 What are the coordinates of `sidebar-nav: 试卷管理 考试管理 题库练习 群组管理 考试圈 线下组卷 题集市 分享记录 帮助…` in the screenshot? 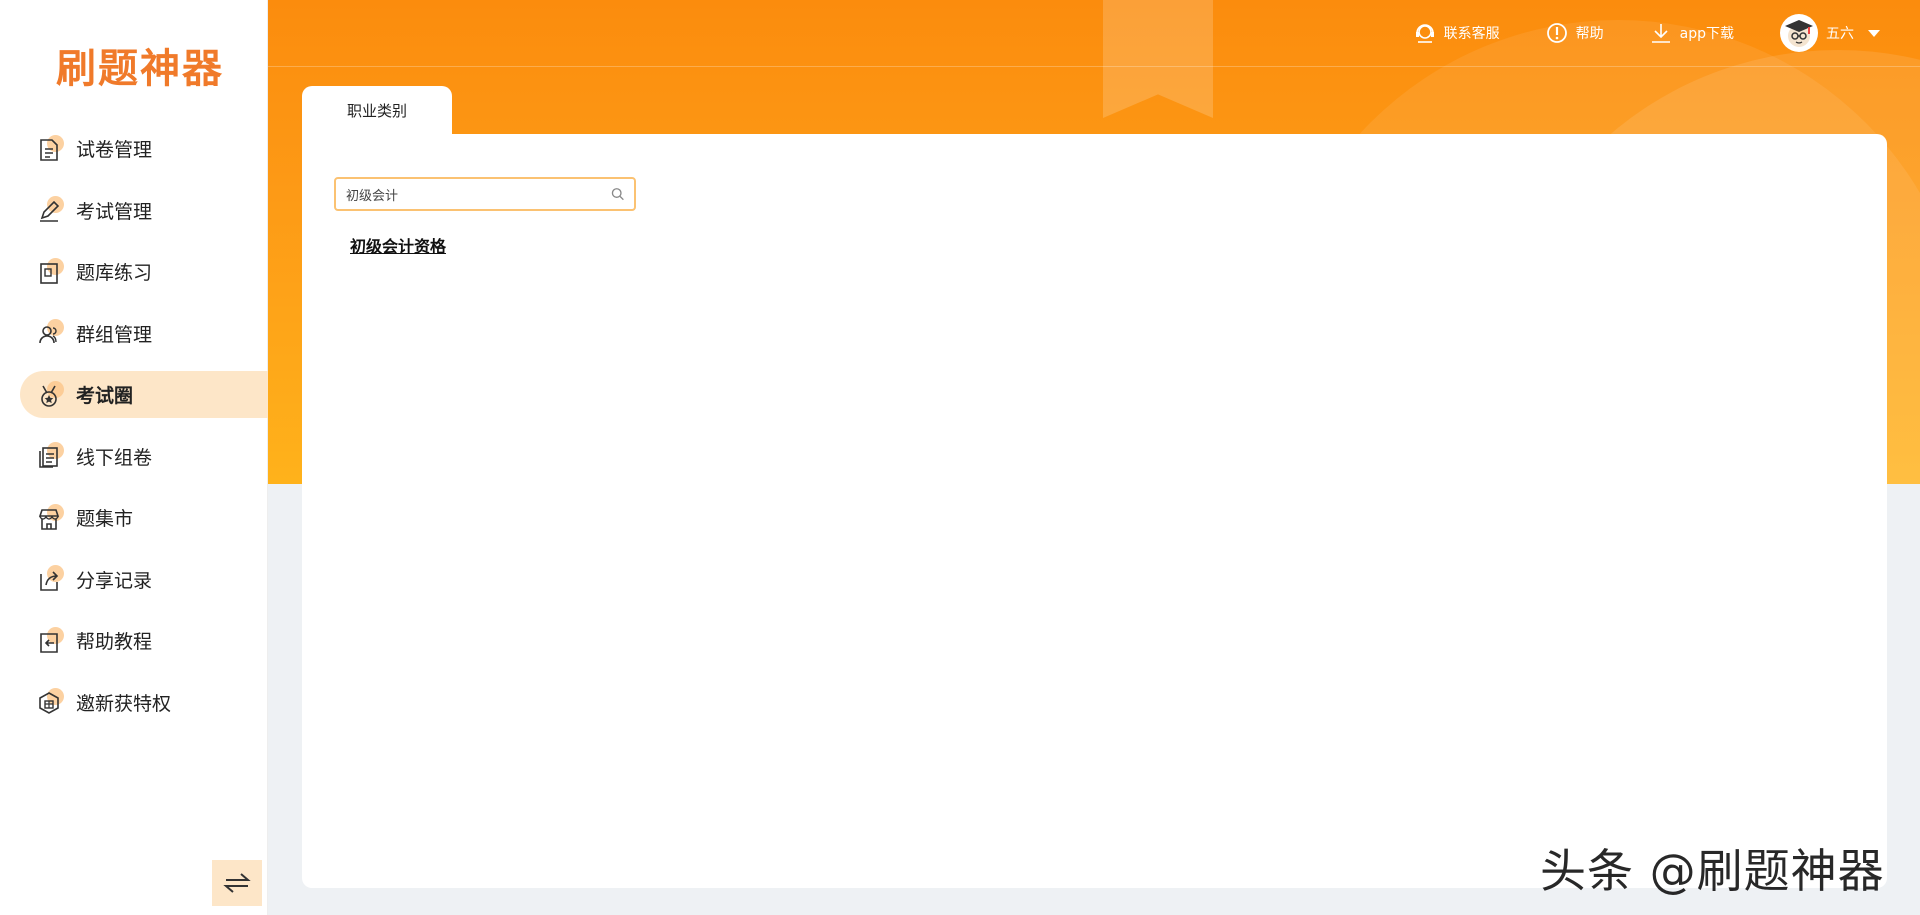 It's located at (134, 432).